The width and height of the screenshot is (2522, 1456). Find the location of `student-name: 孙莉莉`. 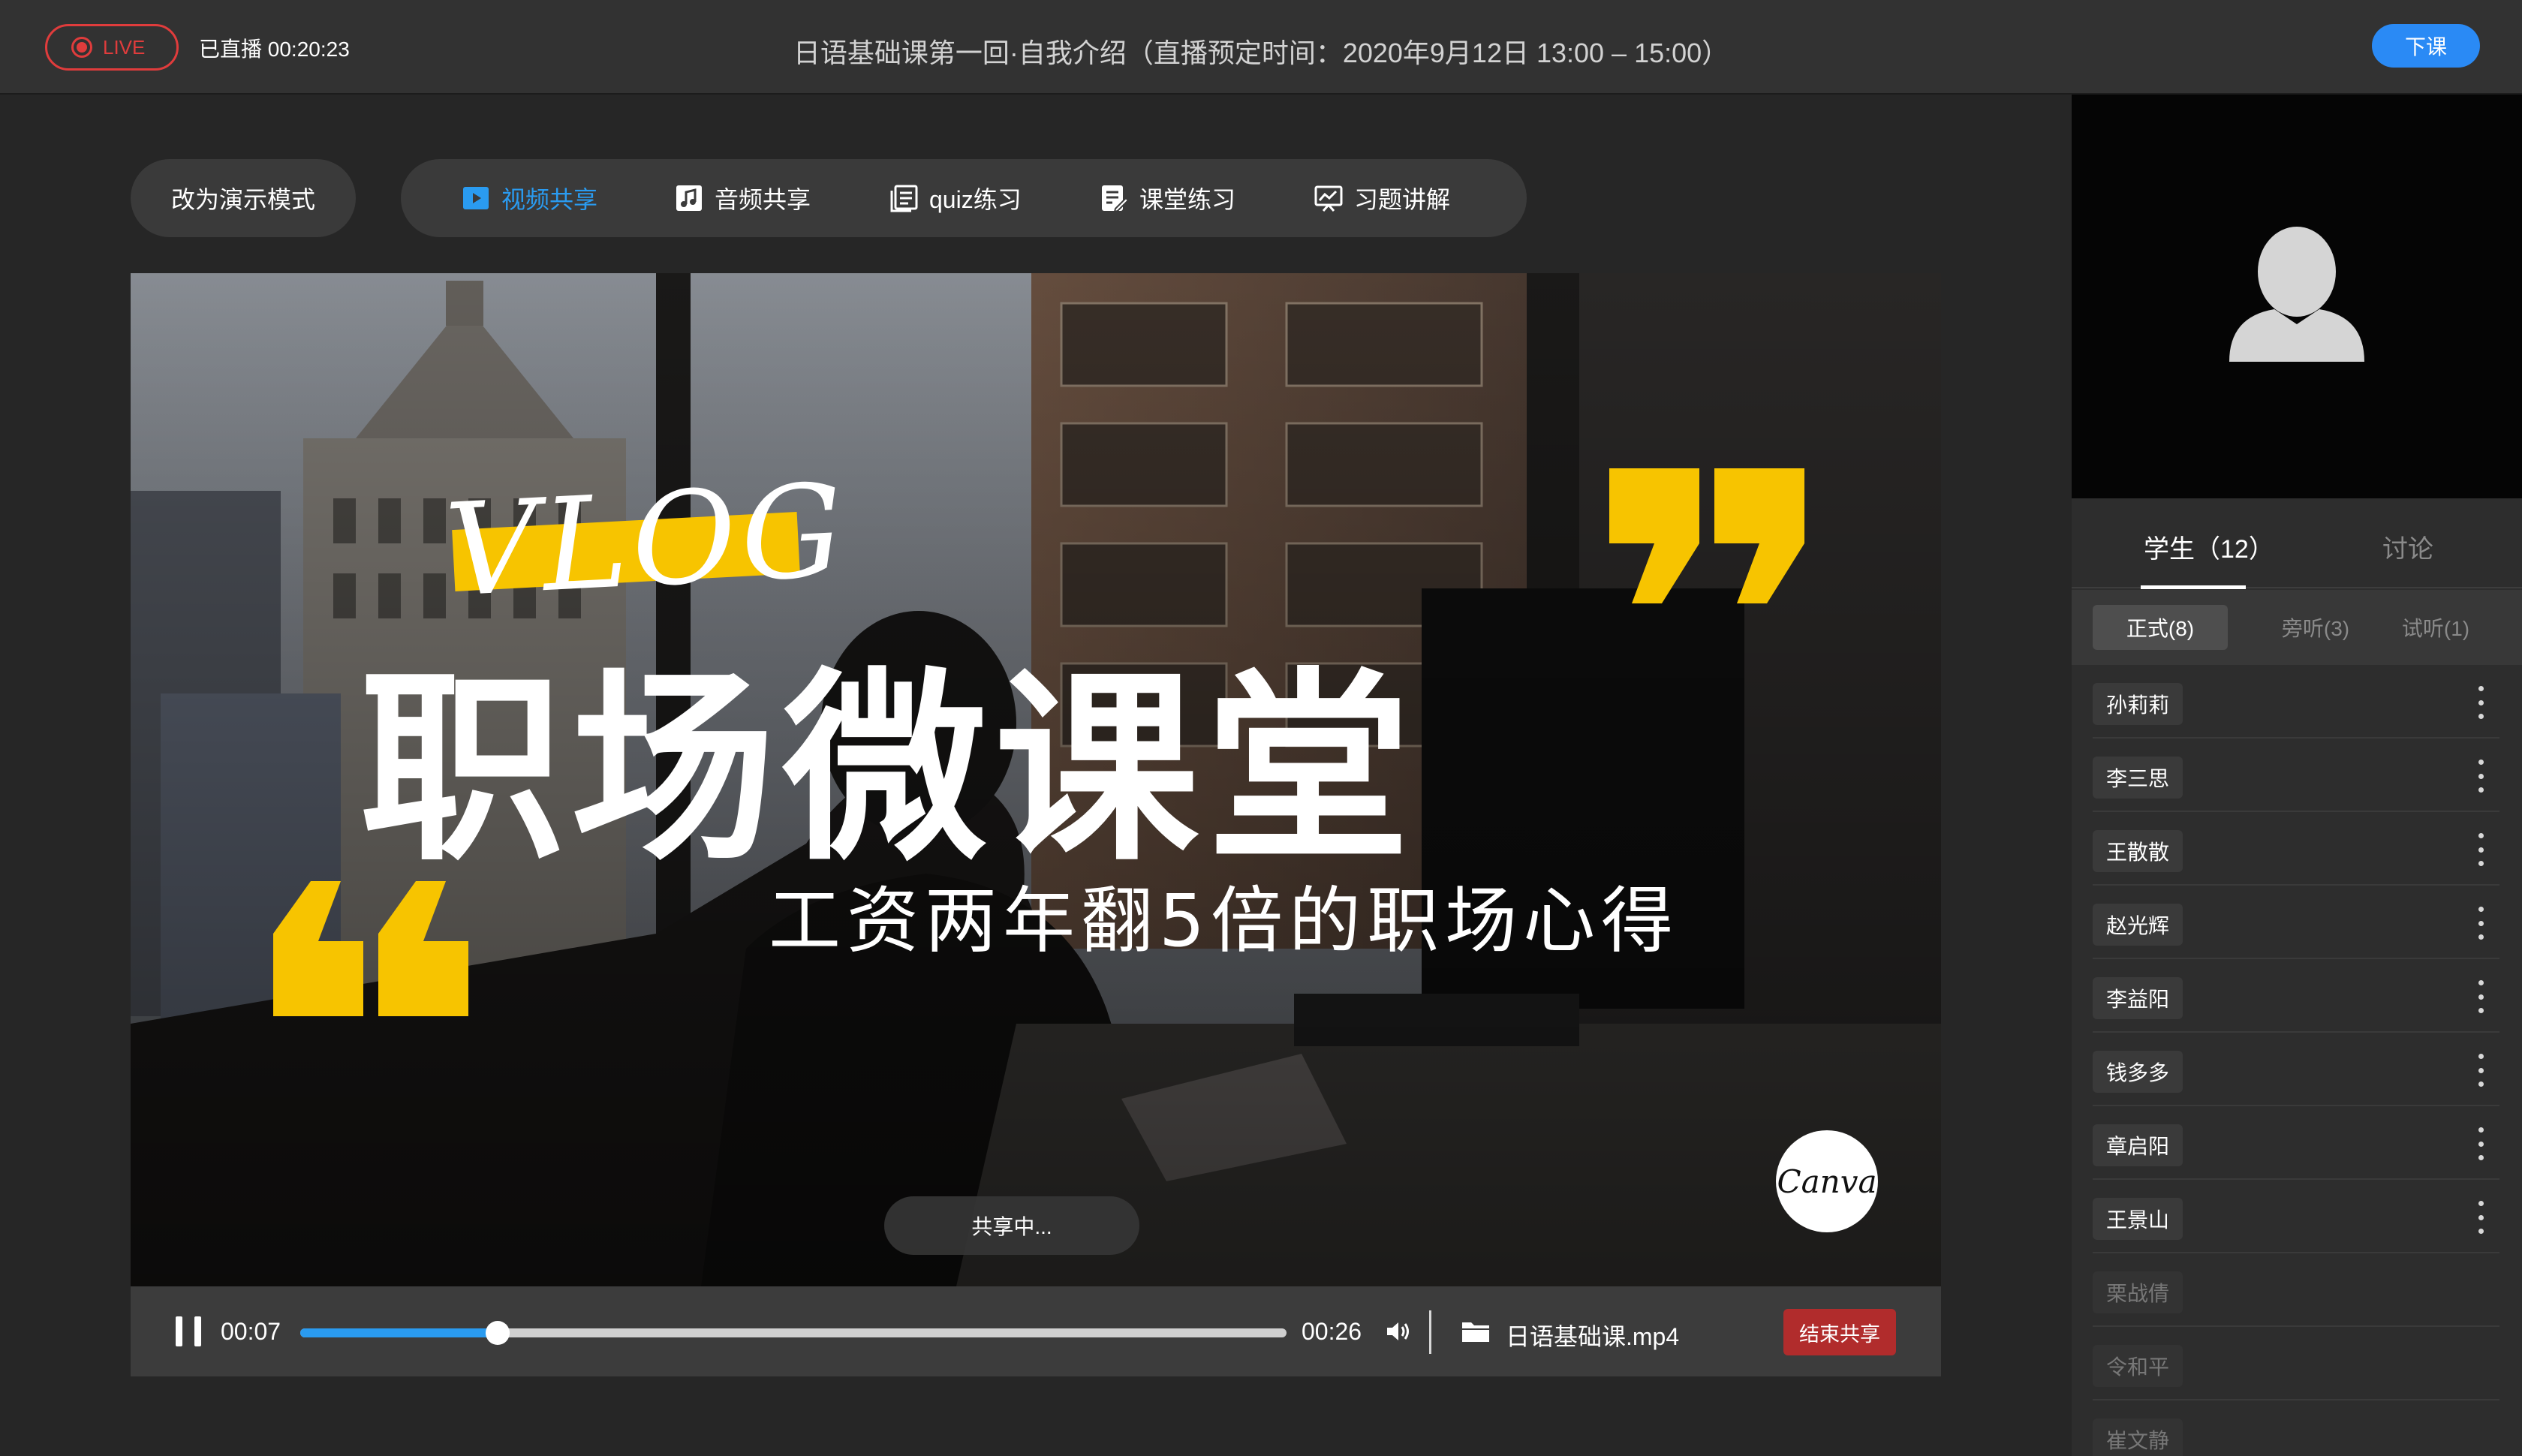

student-name: 孙莉莉 is located at coordinates (2138, 704).